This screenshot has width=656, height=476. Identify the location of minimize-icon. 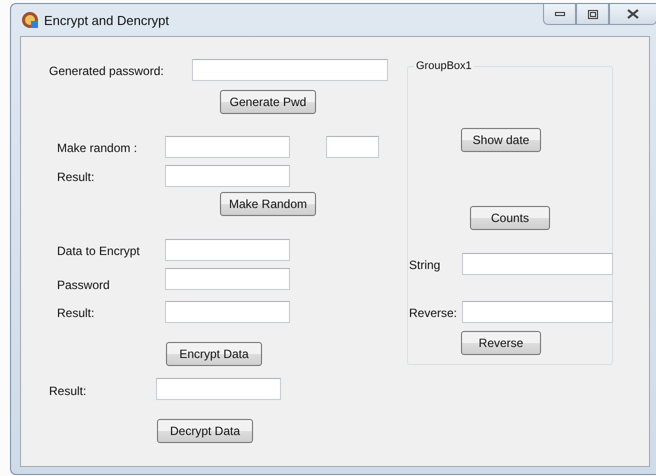
(559, 14).